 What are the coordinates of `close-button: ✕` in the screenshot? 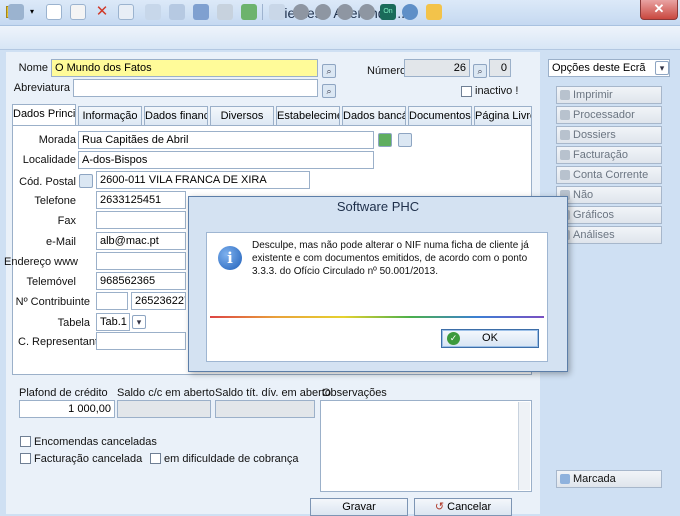 It's located at (659, 10).